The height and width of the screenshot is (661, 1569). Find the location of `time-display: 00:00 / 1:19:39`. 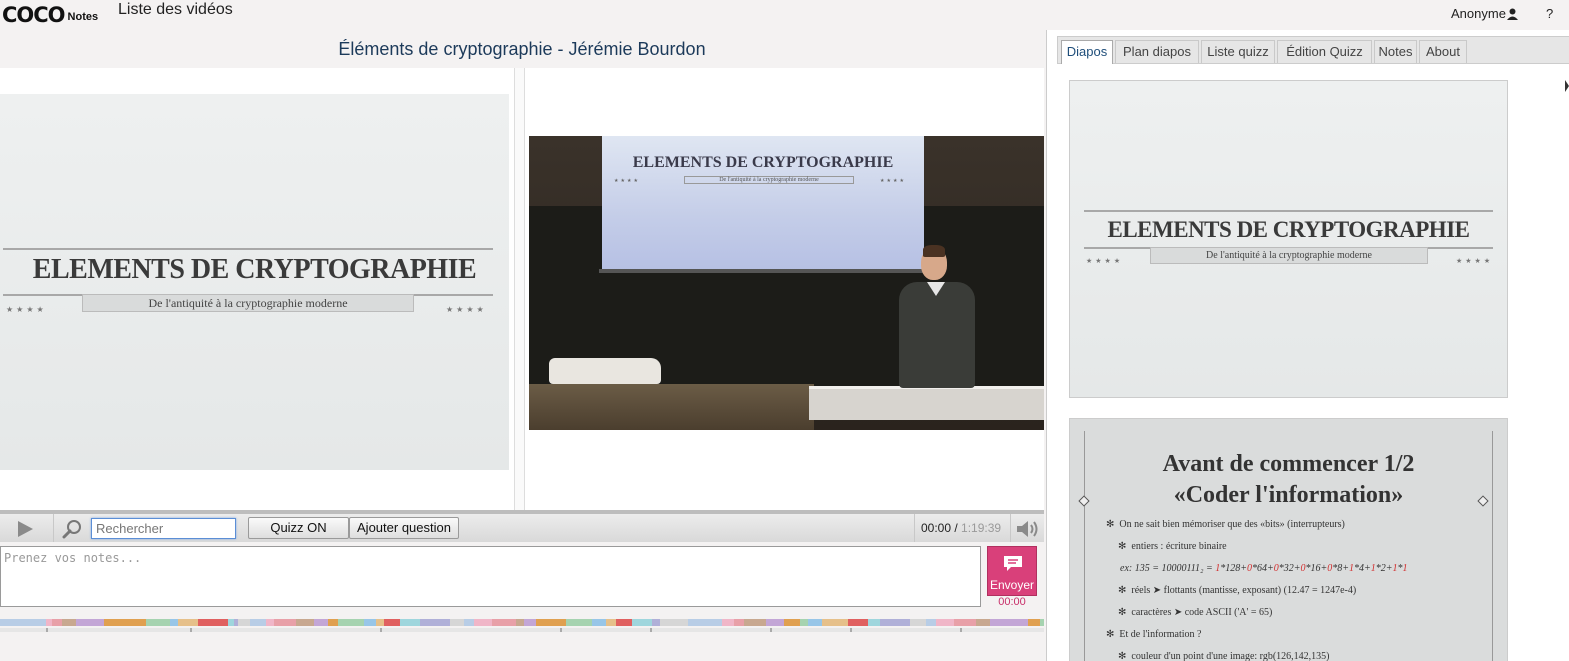

time-display: 00:00 / 1:19:39 is located at coordinates (962, 528).